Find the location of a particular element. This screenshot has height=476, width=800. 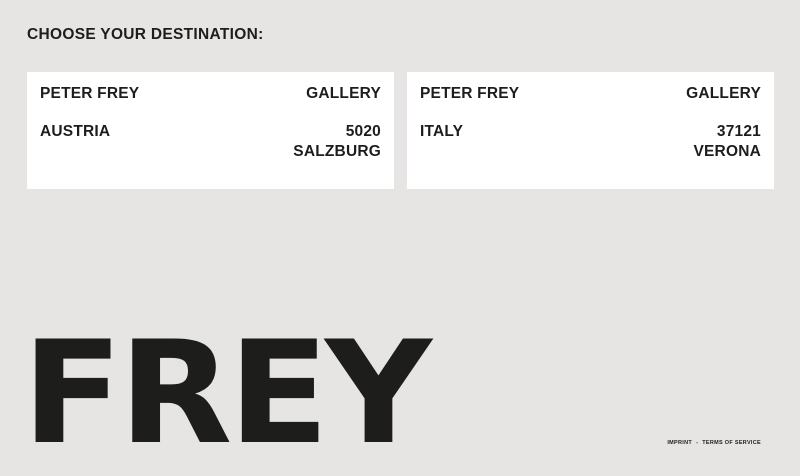

city-label: SALZBURG is located at coordinates (337, 151).